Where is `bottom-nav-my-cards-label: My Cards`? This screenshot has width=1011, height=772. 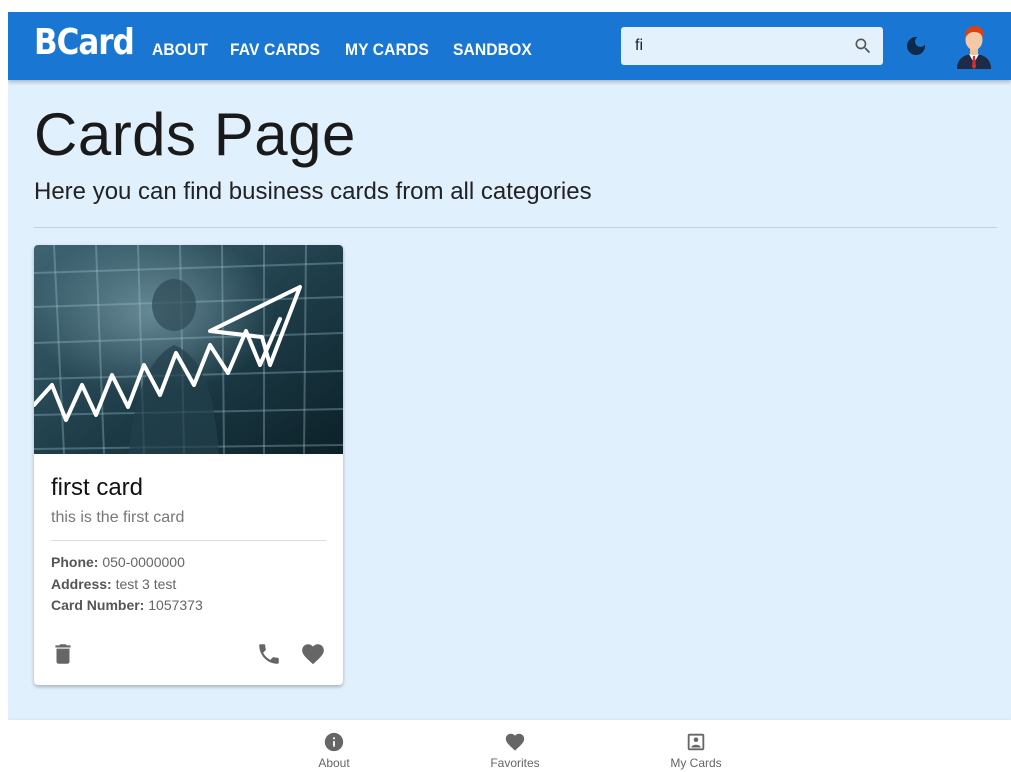 bottom-nav-my-cards-label: My Cards is located at coordinates (696, 763).